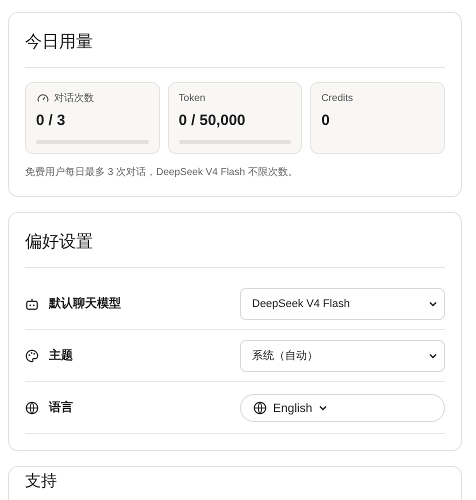  Describe the element at coordinates (326, 120) in the screenshot. I see `stat-value: 0` at that location.